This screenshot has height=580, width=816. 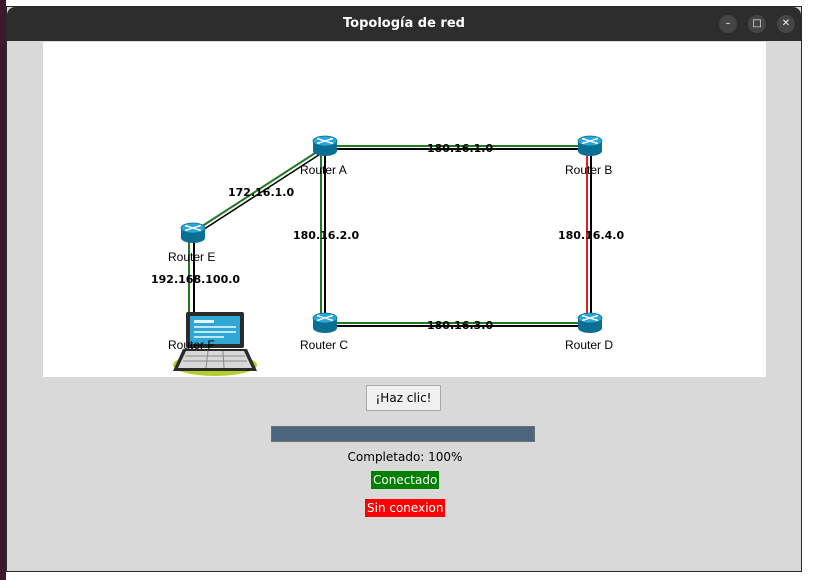 I want to click on click-button: ¡Haz clic!, so click(x=403, y=398).